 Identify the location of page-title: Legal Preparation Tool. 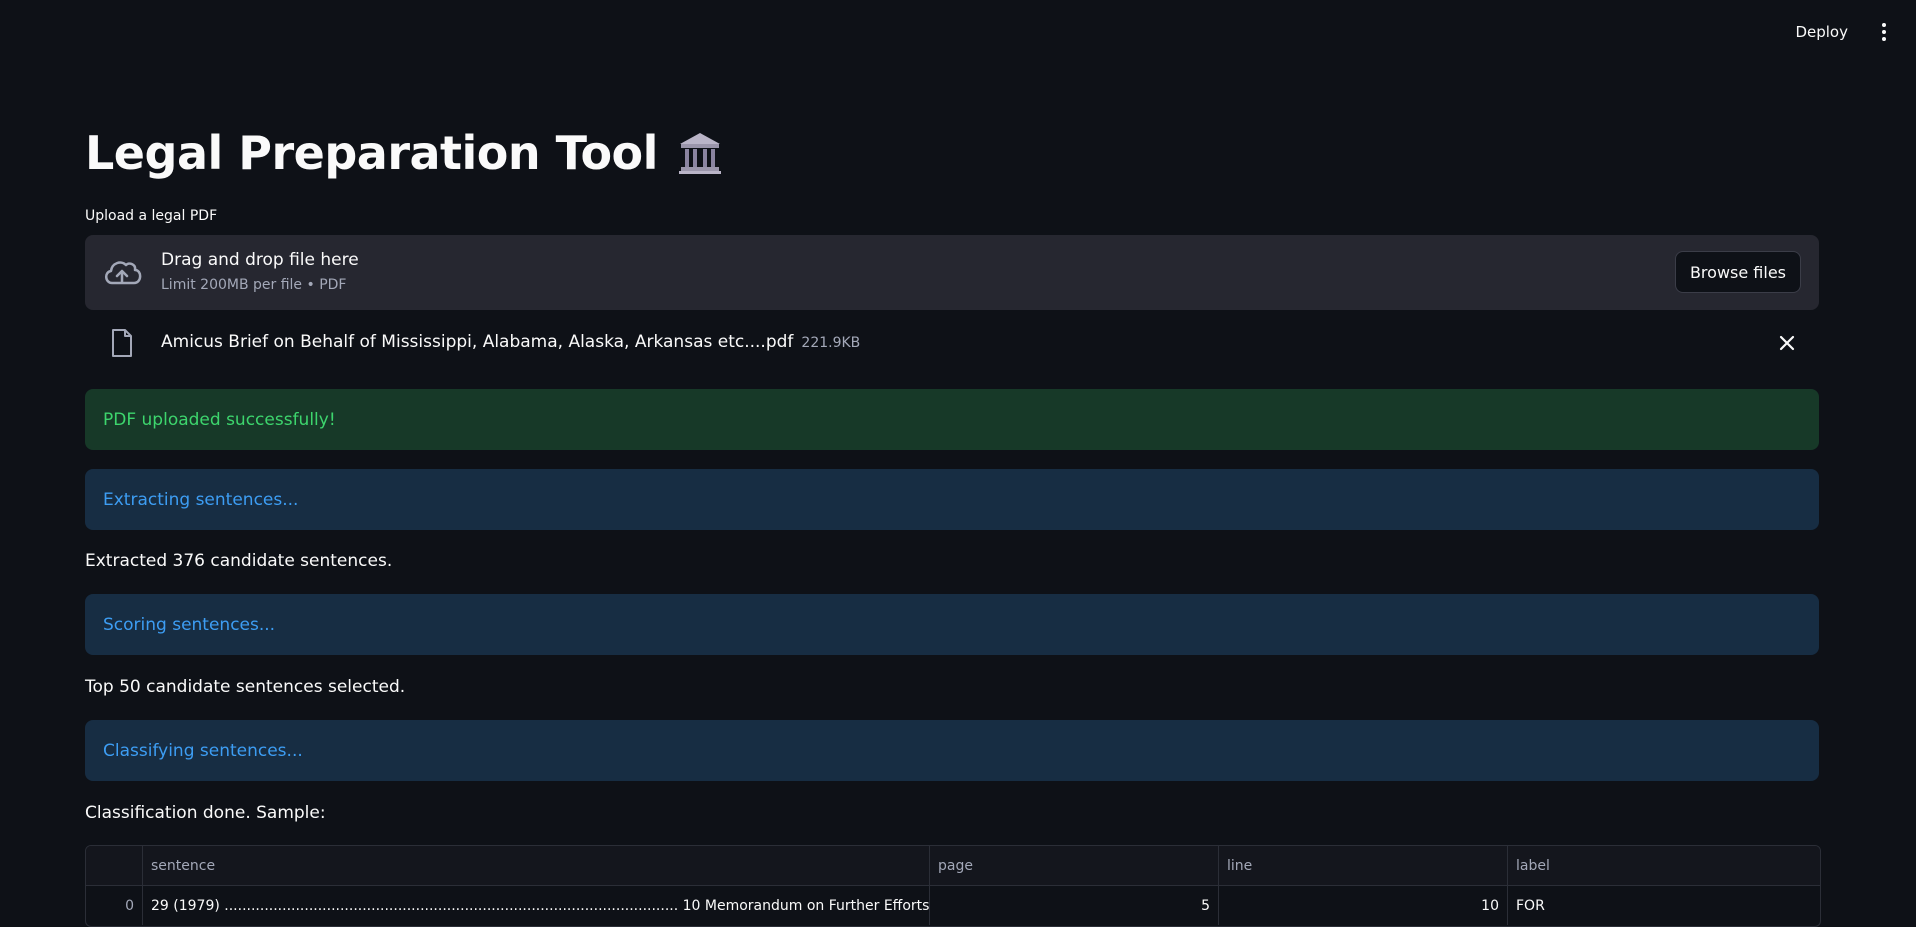
(404, 153).